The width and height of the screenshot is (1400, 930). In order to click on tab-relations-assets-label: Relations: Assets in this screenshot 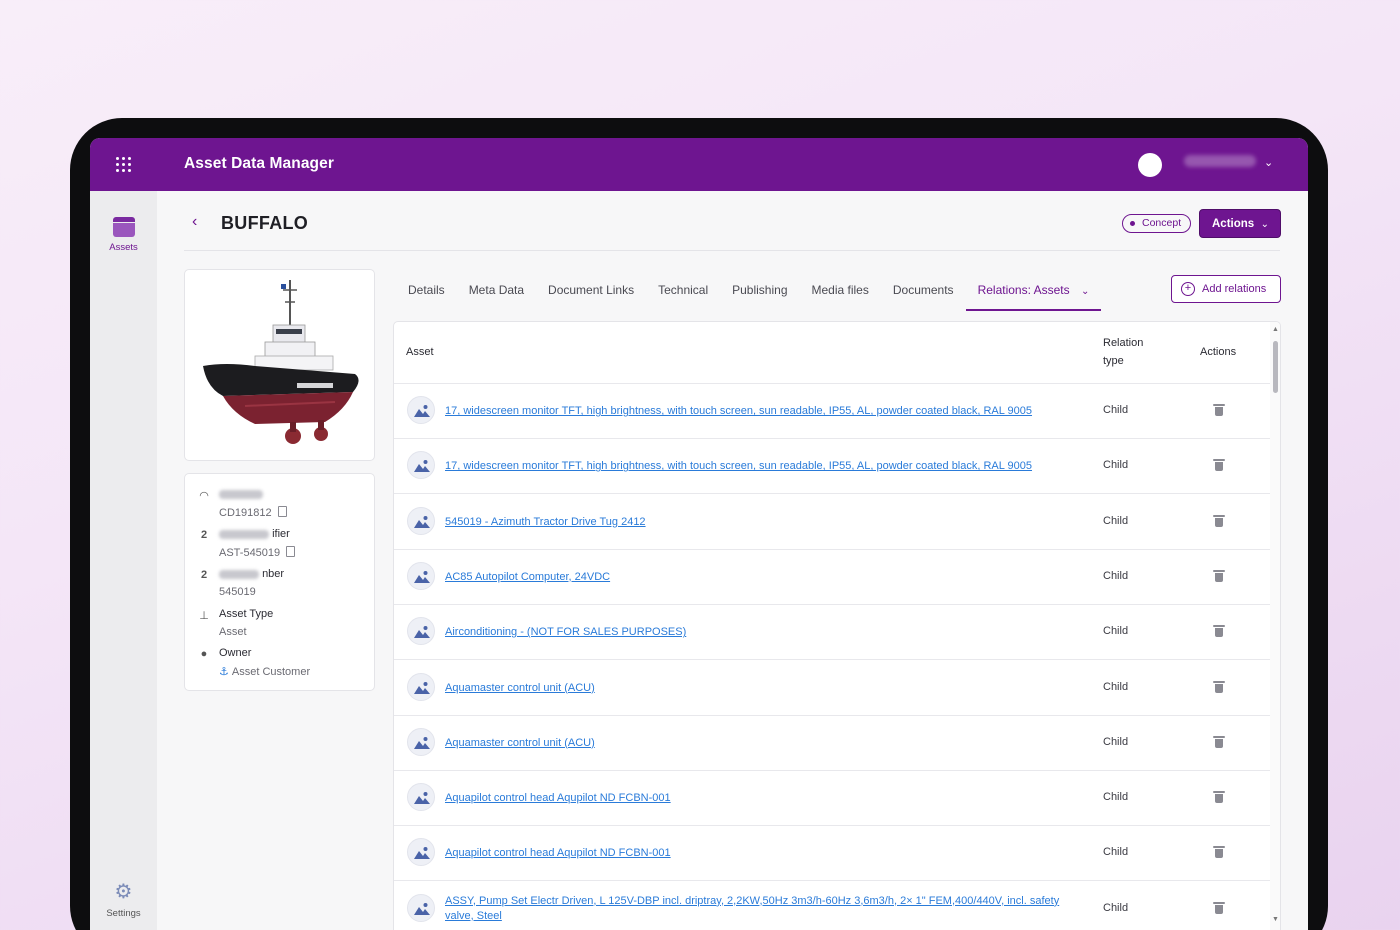, I will do `click(1023, 290)`.